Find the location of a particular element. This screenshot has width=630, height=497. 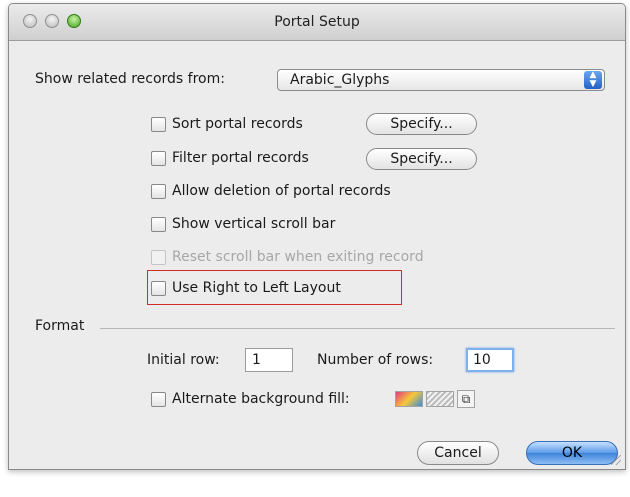

initial-row-label: Initial row: is located at coordinates (183, 360).